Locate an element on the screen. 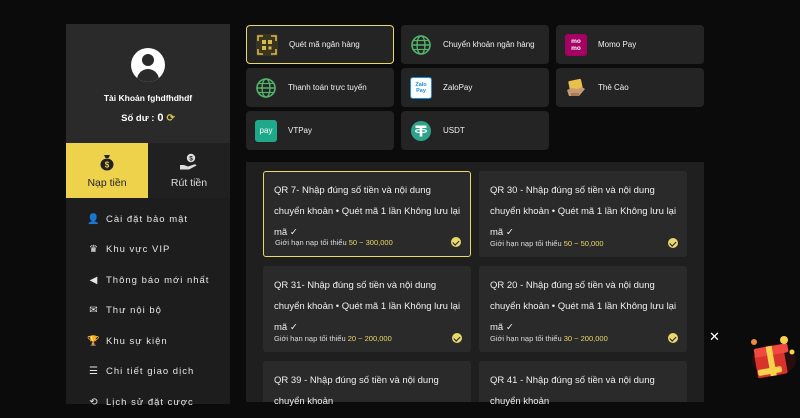 The width and height of the screenshot is (800, 418). limit-range: 20 ~ 200,000 is located at coordinates (369, 338).